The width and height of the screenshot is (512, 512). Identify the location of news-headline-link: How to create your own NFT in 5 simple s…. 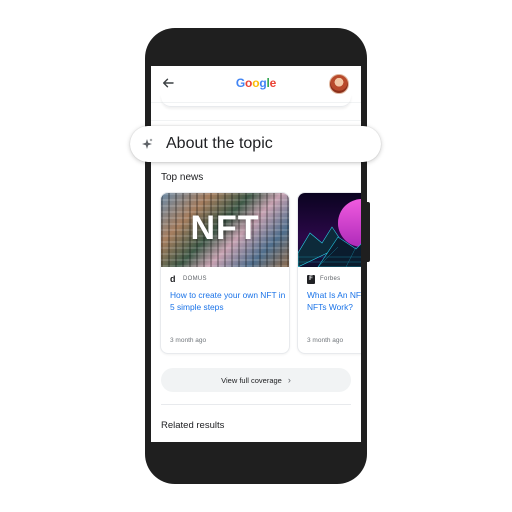
(228, 301).